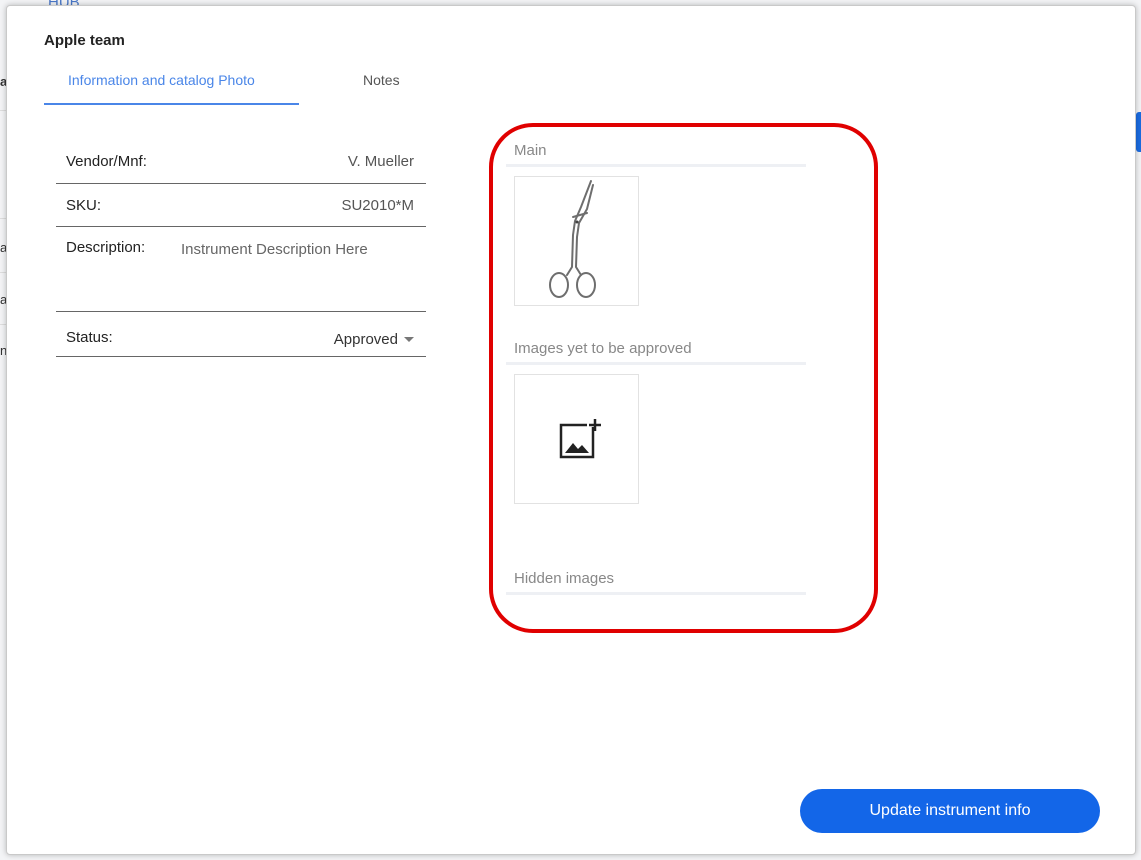 Image resolution: width=1141 pixels, height=860 pixels. I want to click on active-tab-indicator, so click(171, 104).